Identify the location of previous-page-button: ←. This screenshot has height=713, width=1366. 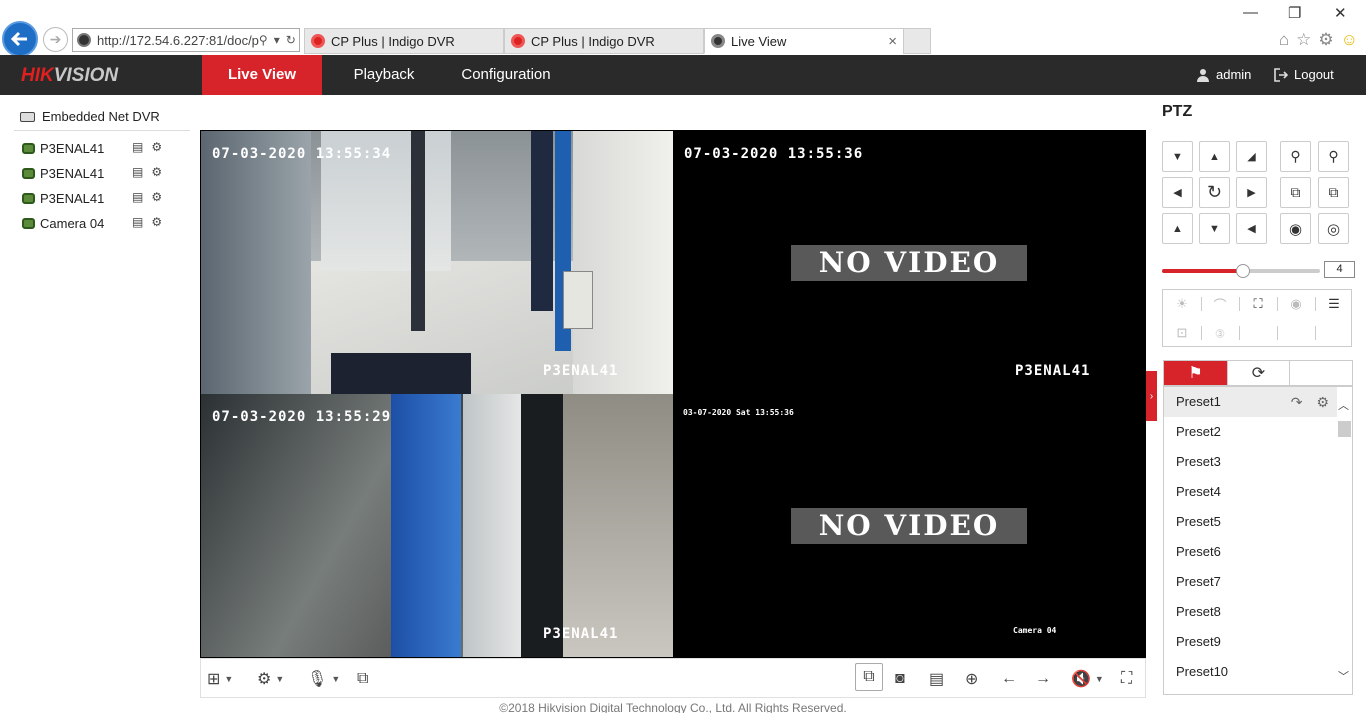
(1009, 679).